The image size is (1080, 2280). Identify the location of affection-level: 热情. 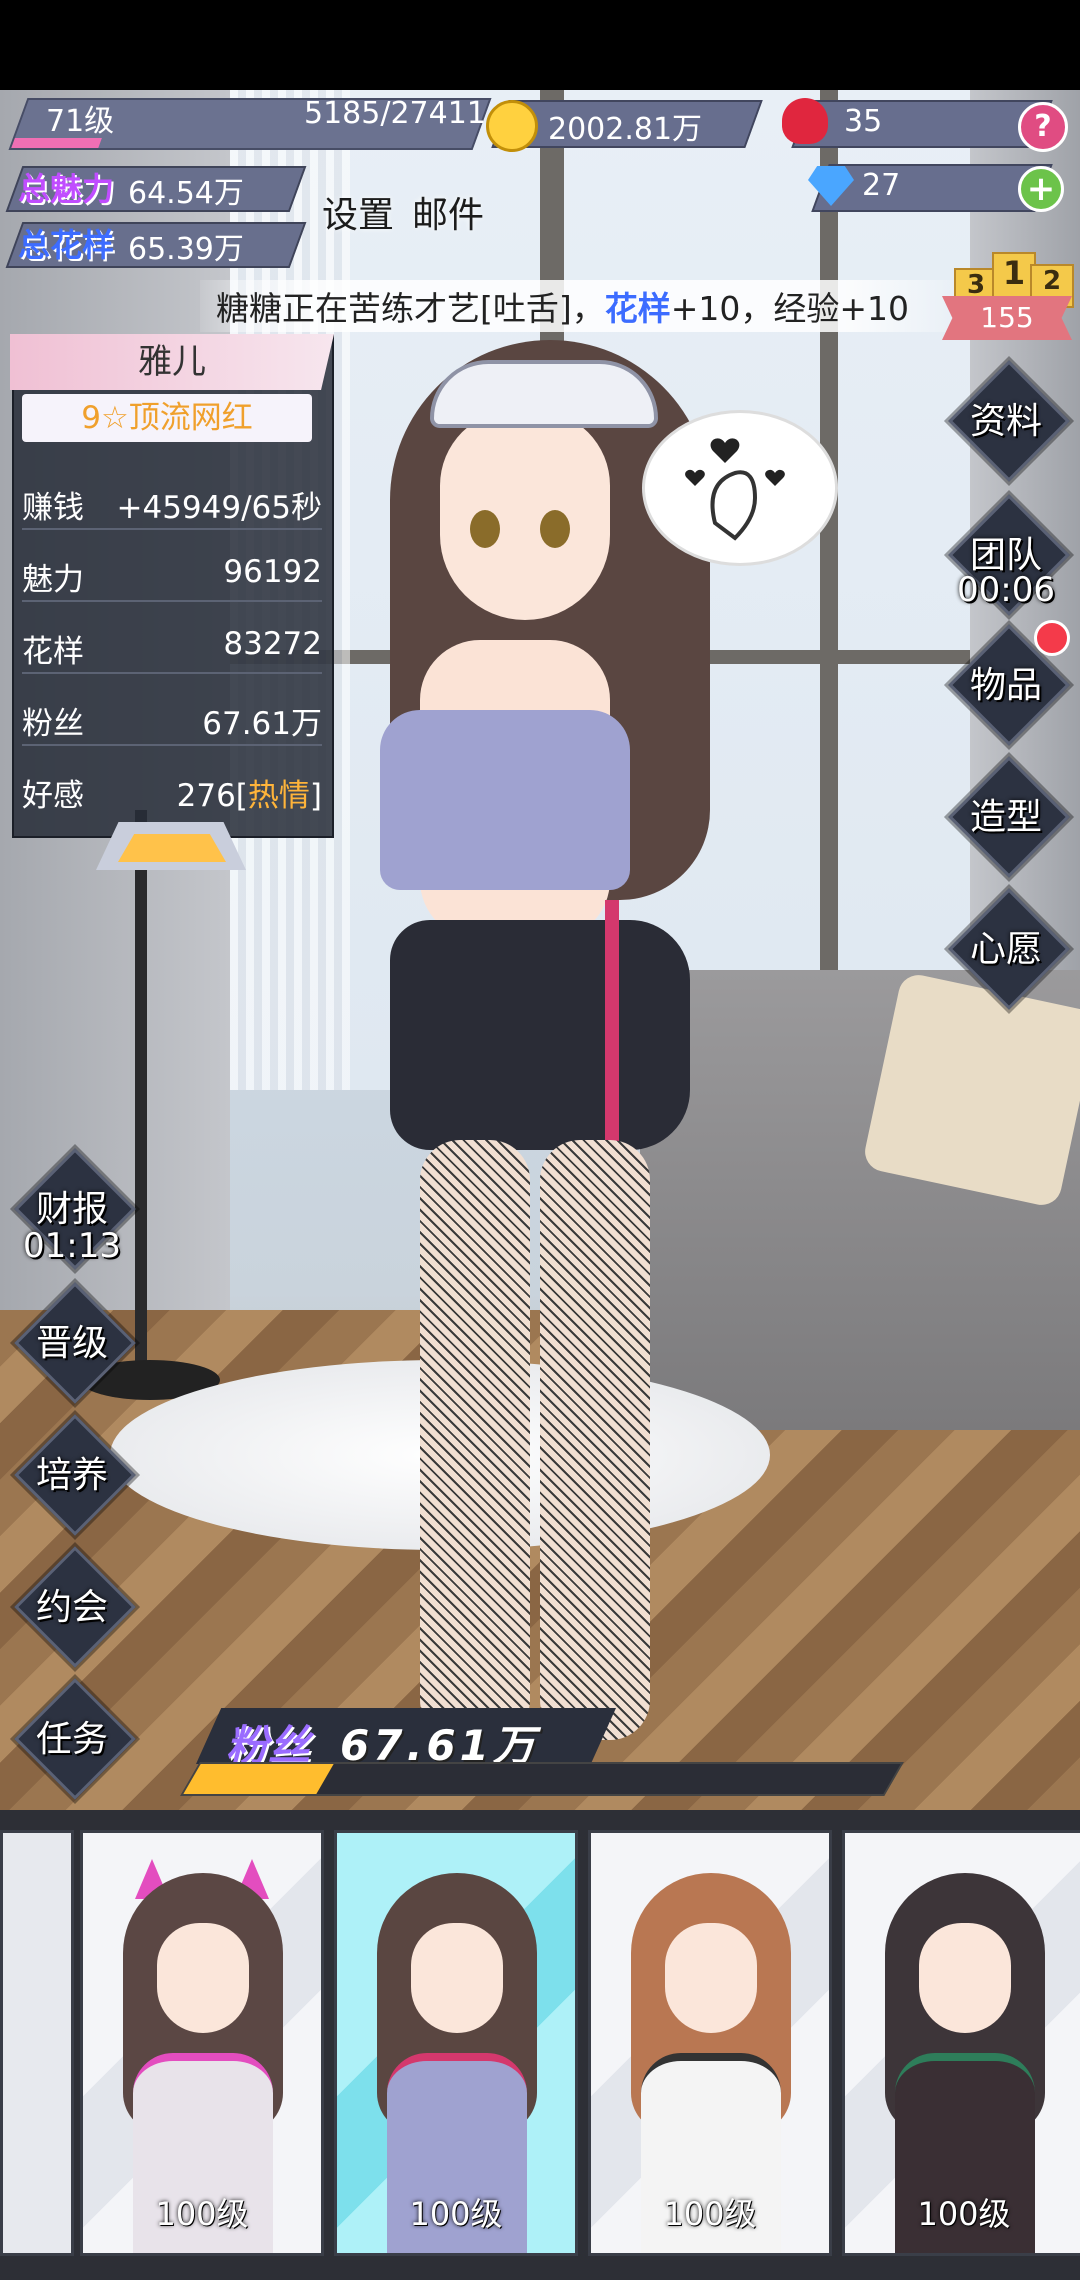
(278, 796).